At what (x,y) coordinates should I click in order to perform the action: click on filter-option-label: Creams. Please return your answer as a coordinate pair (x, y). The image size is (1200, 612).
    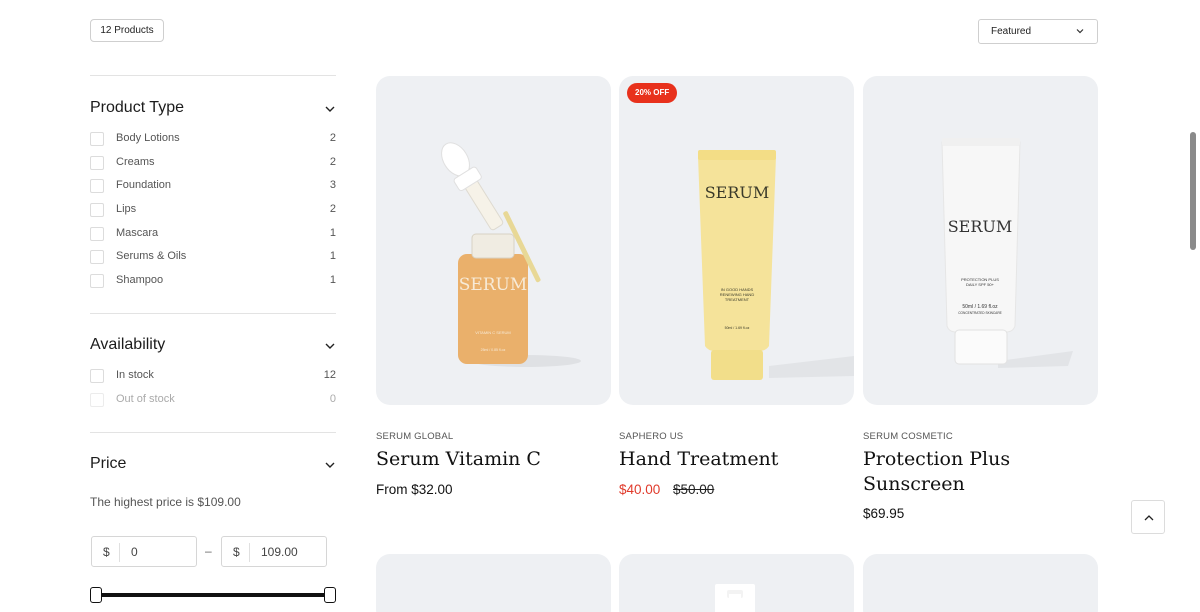
    Looking at the image, I should click on (135, 162).